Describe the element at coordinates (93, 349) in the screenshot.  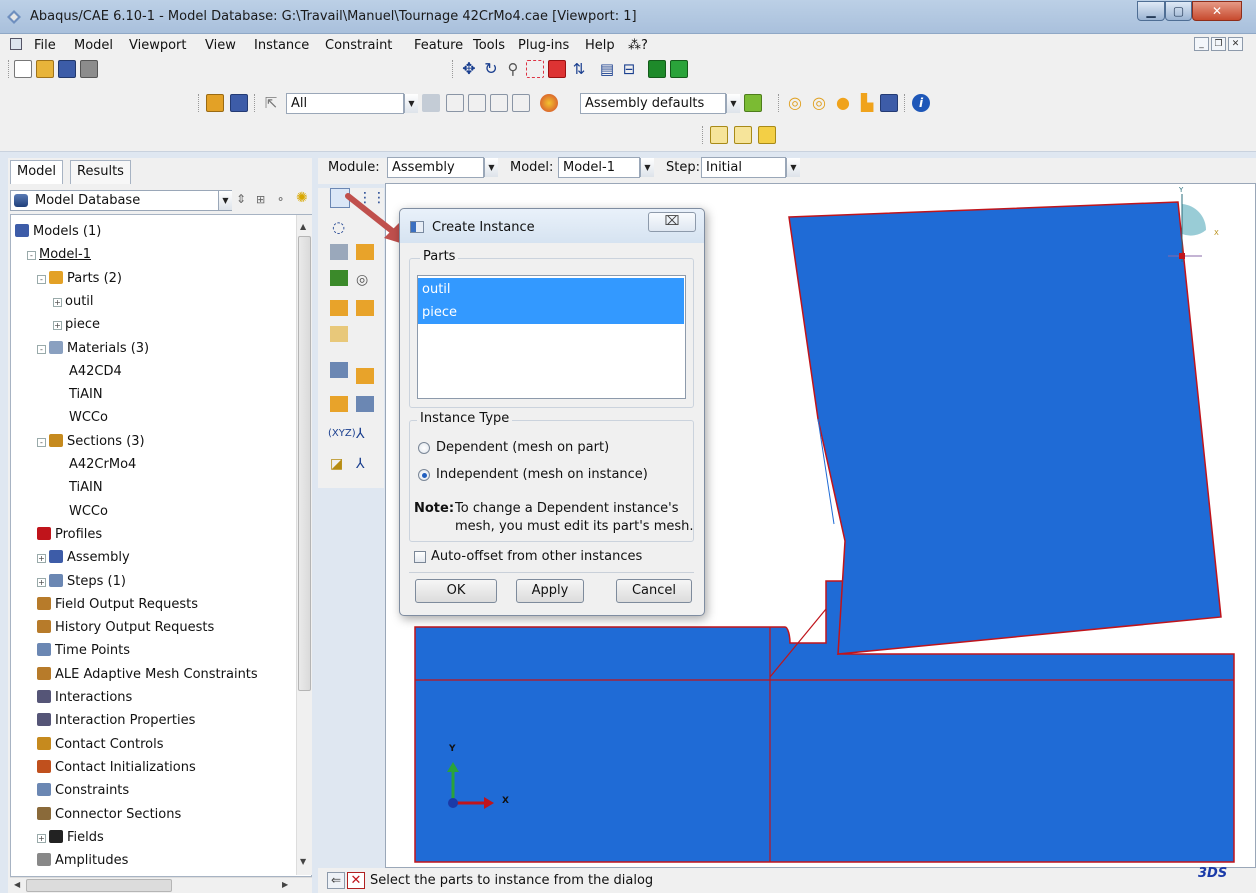
I see `tree-item: - Materials (3)` at that location.